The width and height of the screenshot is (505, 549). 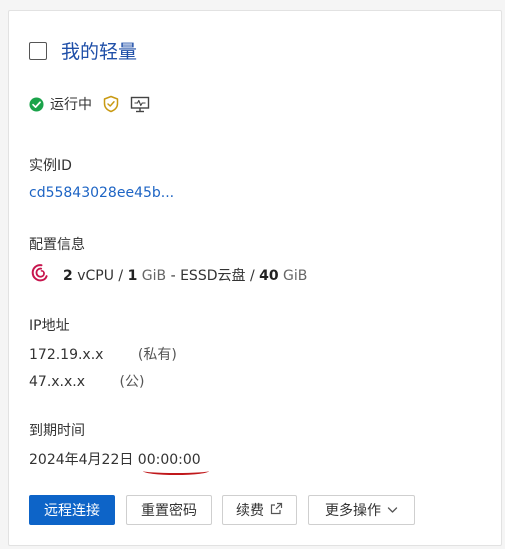 I want to click on renew-button: 续费, so click(x=259, y=510).